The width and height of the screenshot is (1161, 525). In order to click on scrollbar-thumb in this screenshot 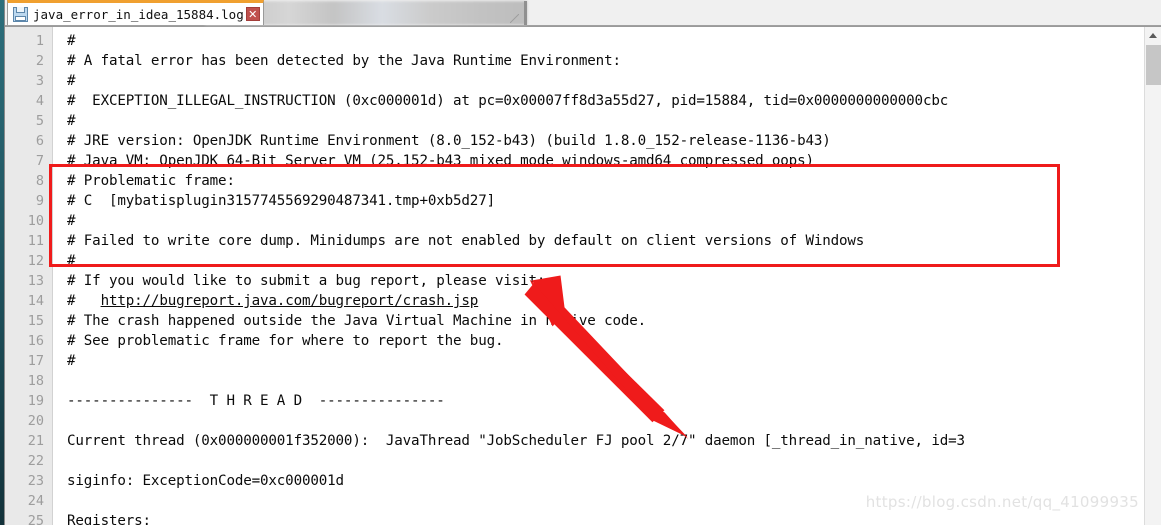, I will do `click(1153, 65)`.